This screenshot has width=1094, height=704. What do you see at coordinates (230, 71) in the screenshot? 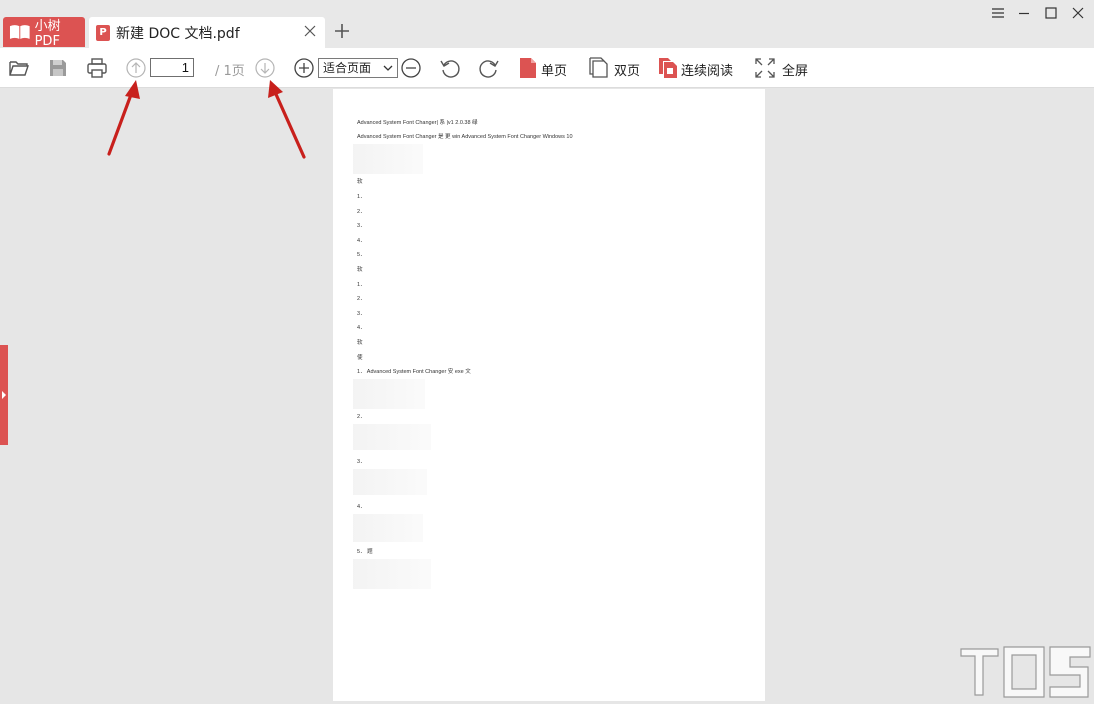
I see `page-total-label: / 1页` at bounding box center [230, 71].